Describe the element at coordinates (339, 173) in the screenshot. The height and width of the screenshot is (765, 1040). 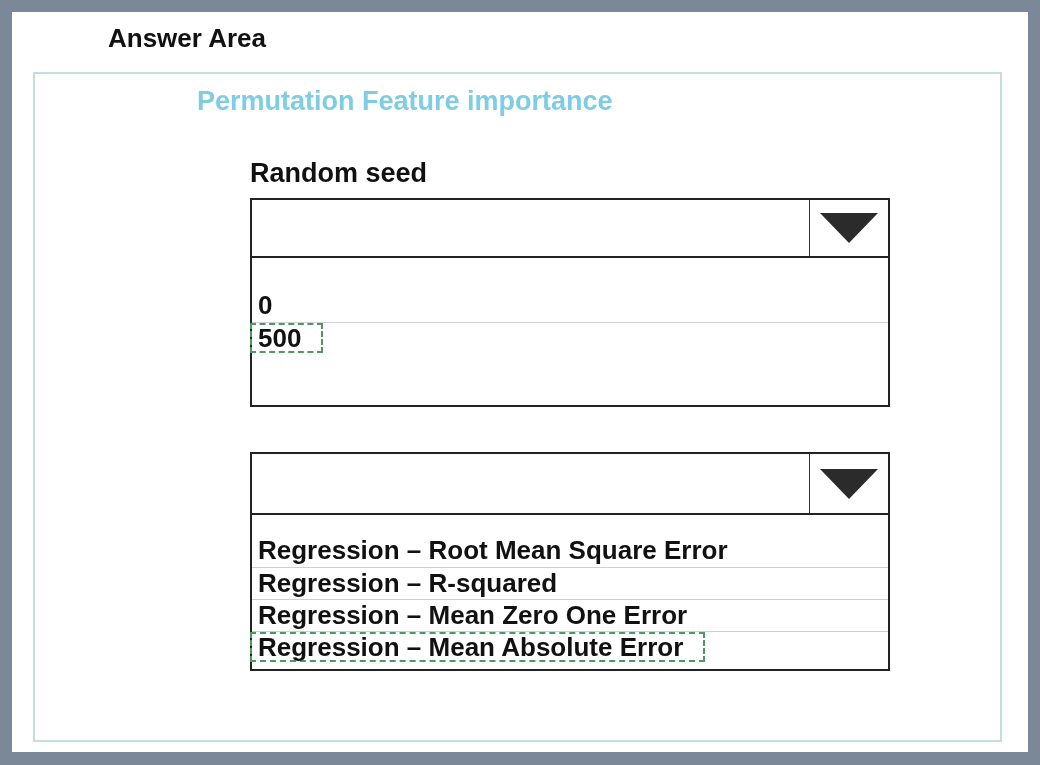
I see `dropdown-label: Random seed` at that location.